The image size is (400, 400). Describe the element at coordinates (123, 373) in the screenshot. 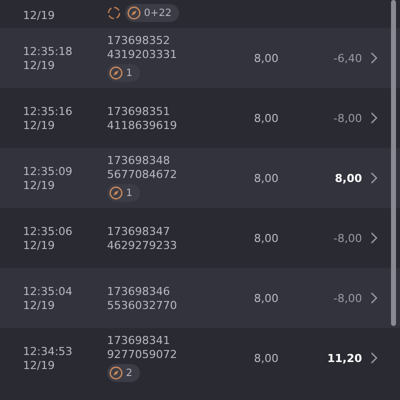

I see `count-badge: 2` at that location.